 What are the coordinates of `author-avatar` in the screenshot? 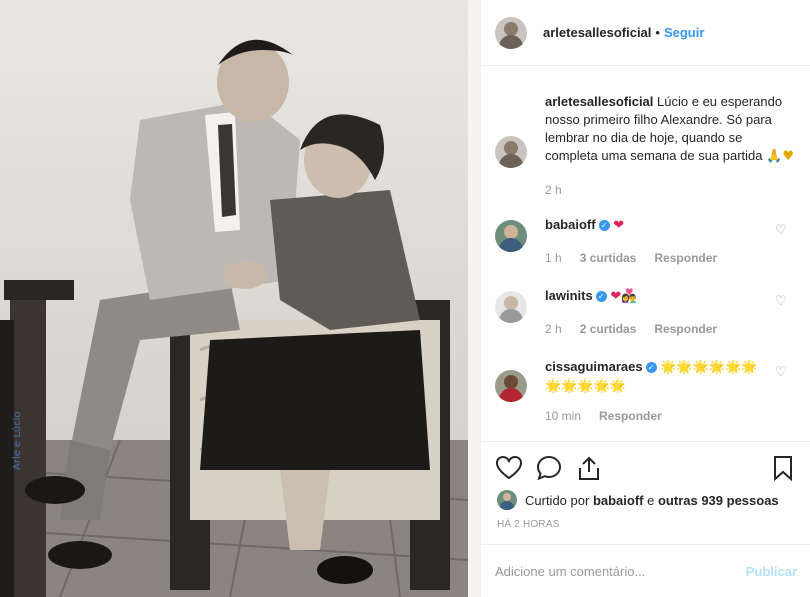 It's located at (511, 32).